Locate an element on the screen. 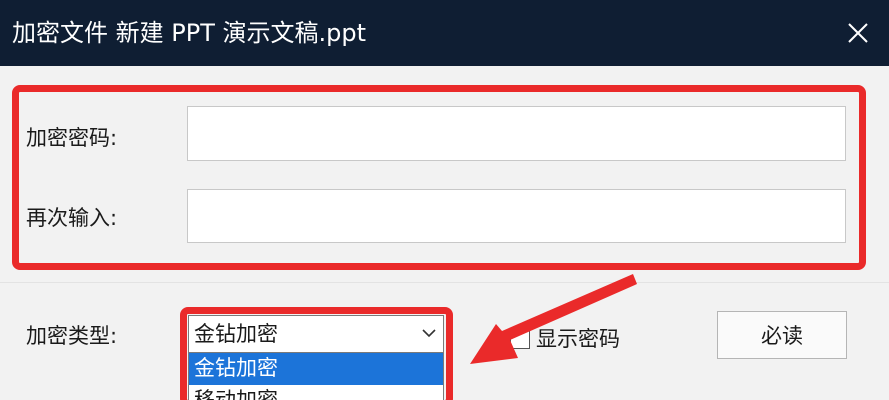 The height and width of the screenshot is (400, 889). encryption-type-select: 金钻加密 is located at coordinates (316, 334).